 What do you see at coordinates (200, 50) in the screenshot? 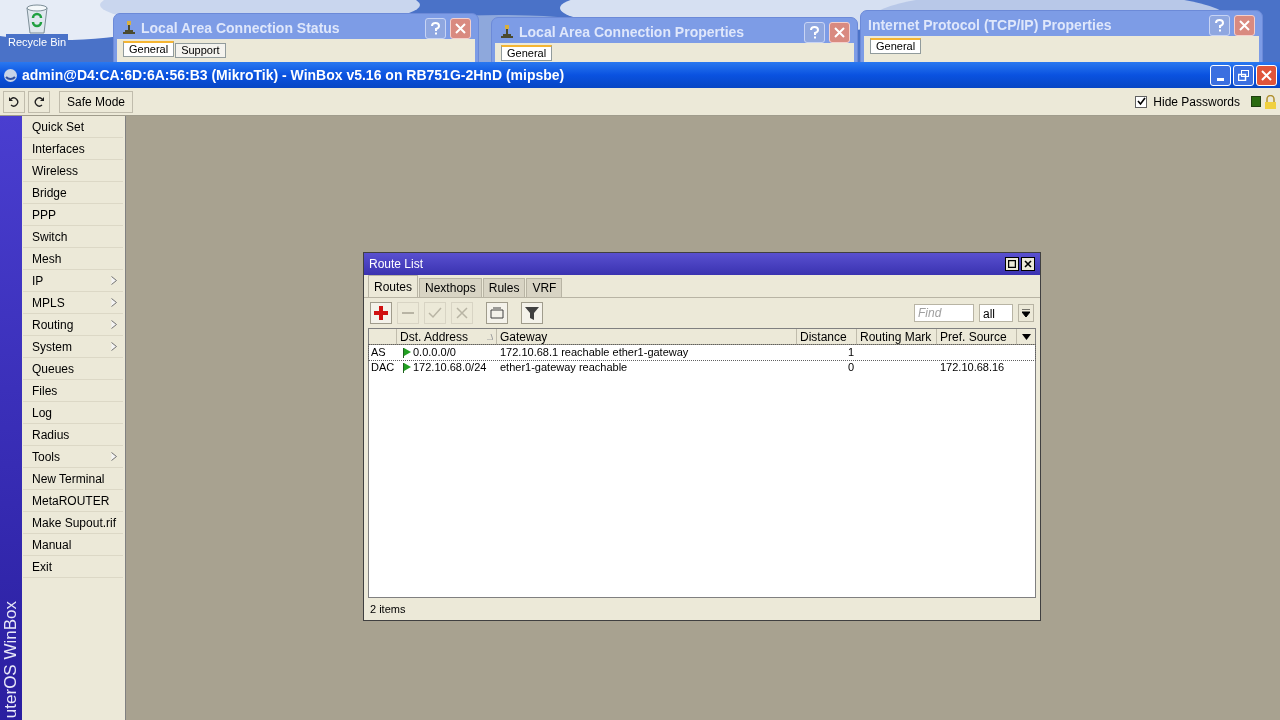
I see `dialog-tab: Support` at bounding box center [200, 50].